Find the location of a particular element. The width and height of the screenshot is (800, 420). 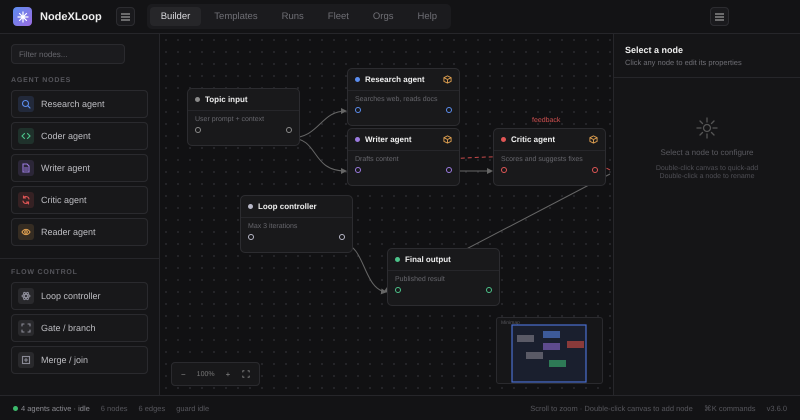

nav-tab: Builder is located at coordinates (176, 16).